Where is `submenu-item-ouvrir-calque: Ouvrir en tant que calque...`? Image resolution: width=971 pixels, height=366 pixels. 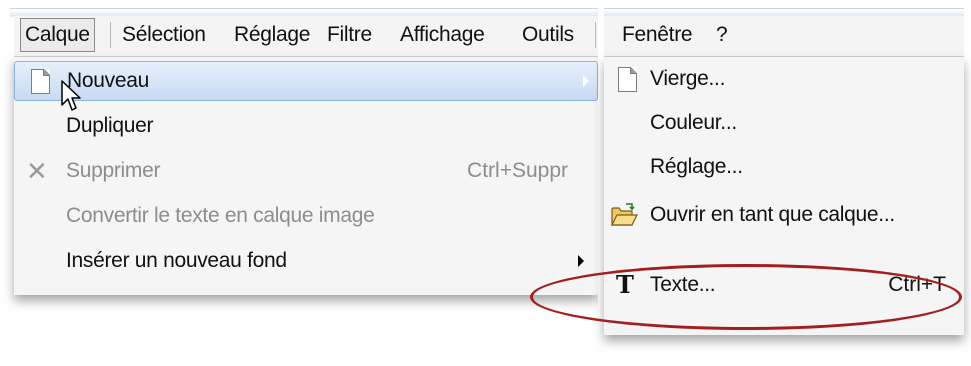
submenu-item-ouvrir-calque: Ouvrir en tant que calque... is located at coordinates (784, 215).